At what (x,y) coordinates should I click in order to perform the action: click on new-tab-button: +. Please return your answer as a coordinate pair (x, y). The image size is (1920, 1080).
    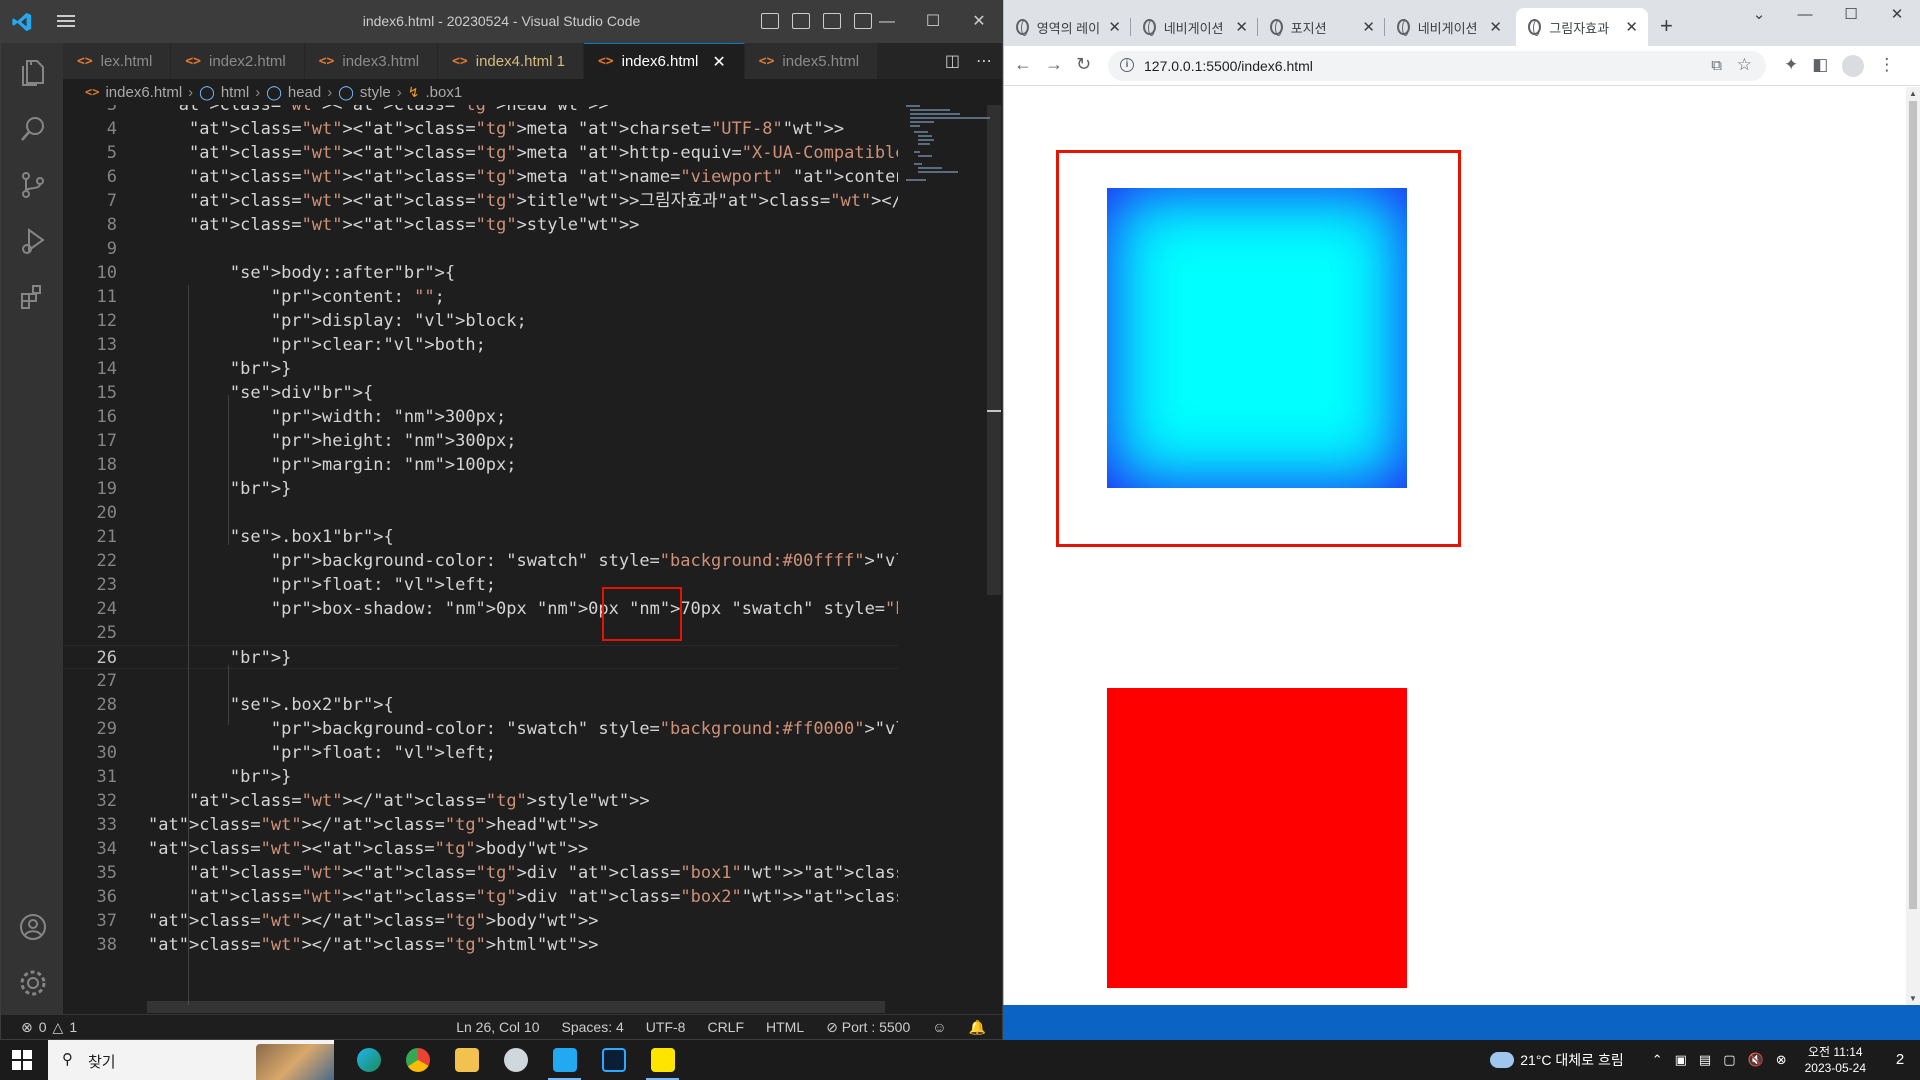
    Looking at the image, I should click on (1666, 26).